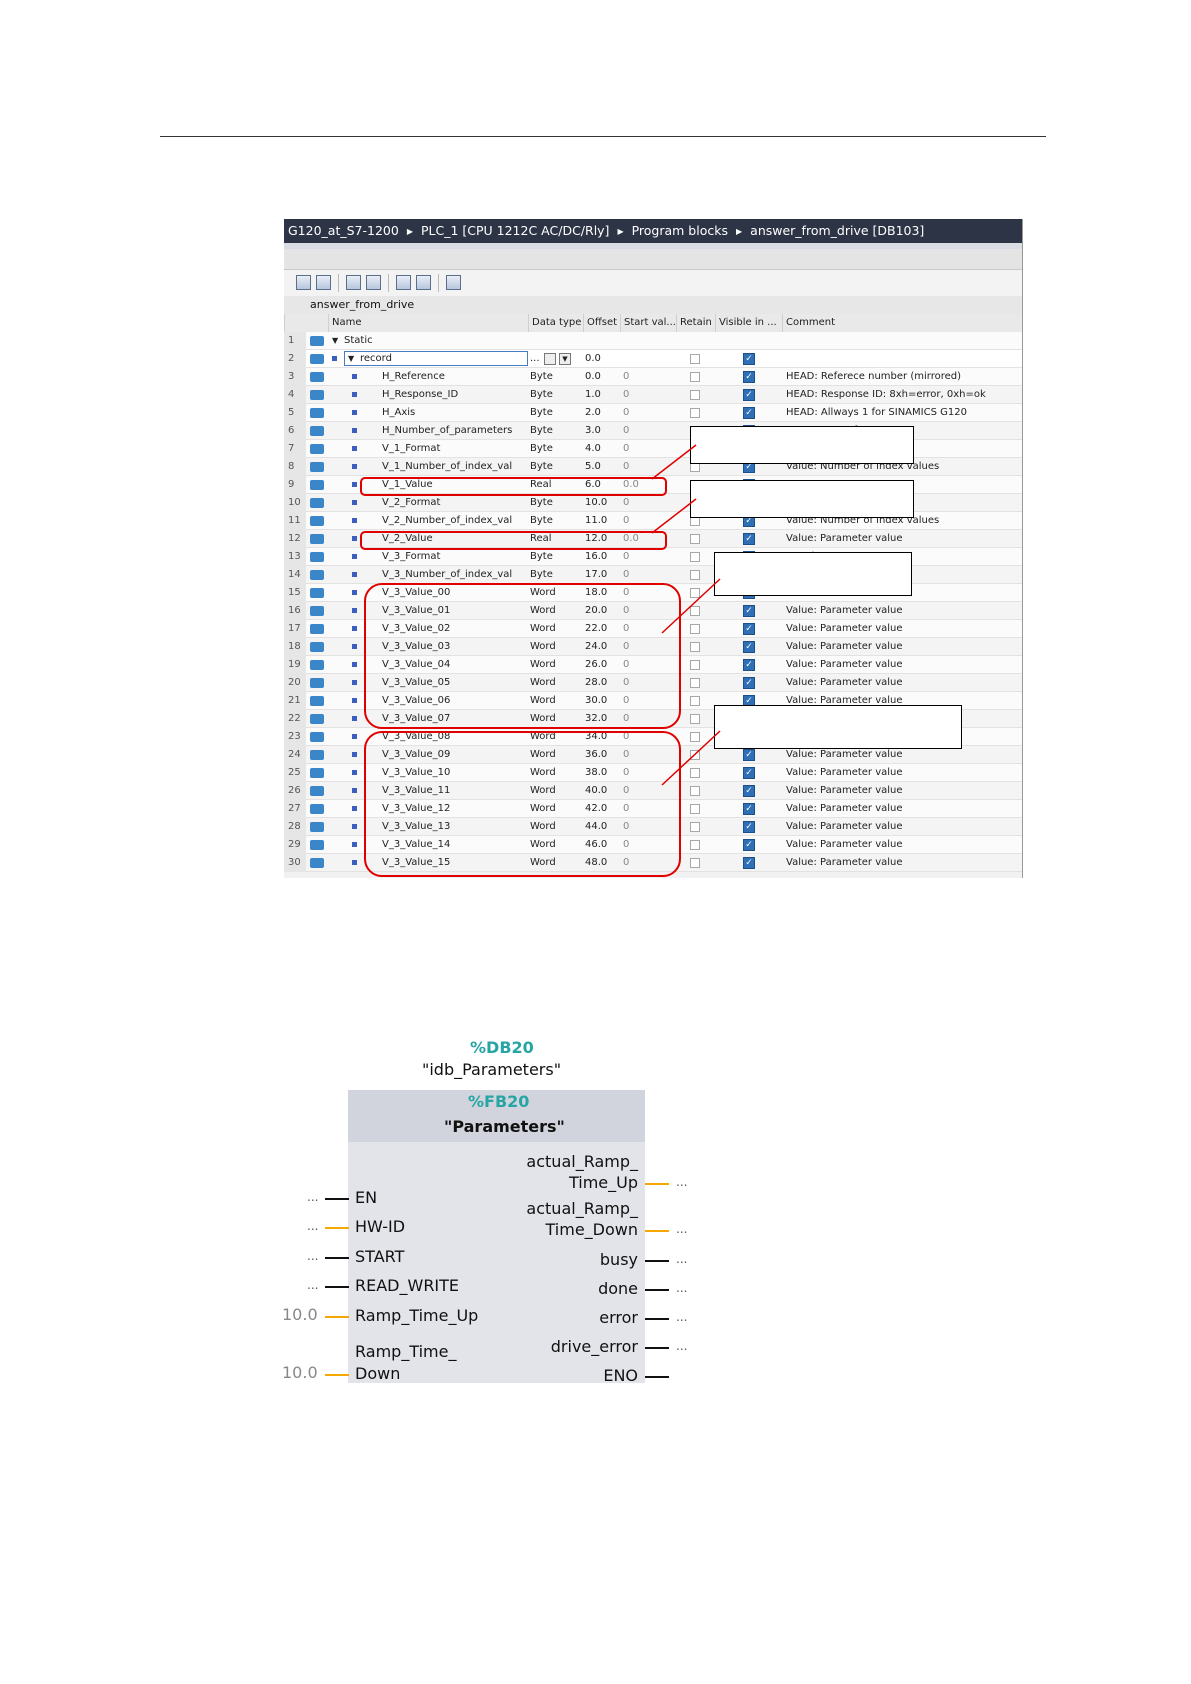 This screenshot has height=1684, width=1191. I want to click on input-ramp-time-up-value: 10.0, so click(300, 1314).